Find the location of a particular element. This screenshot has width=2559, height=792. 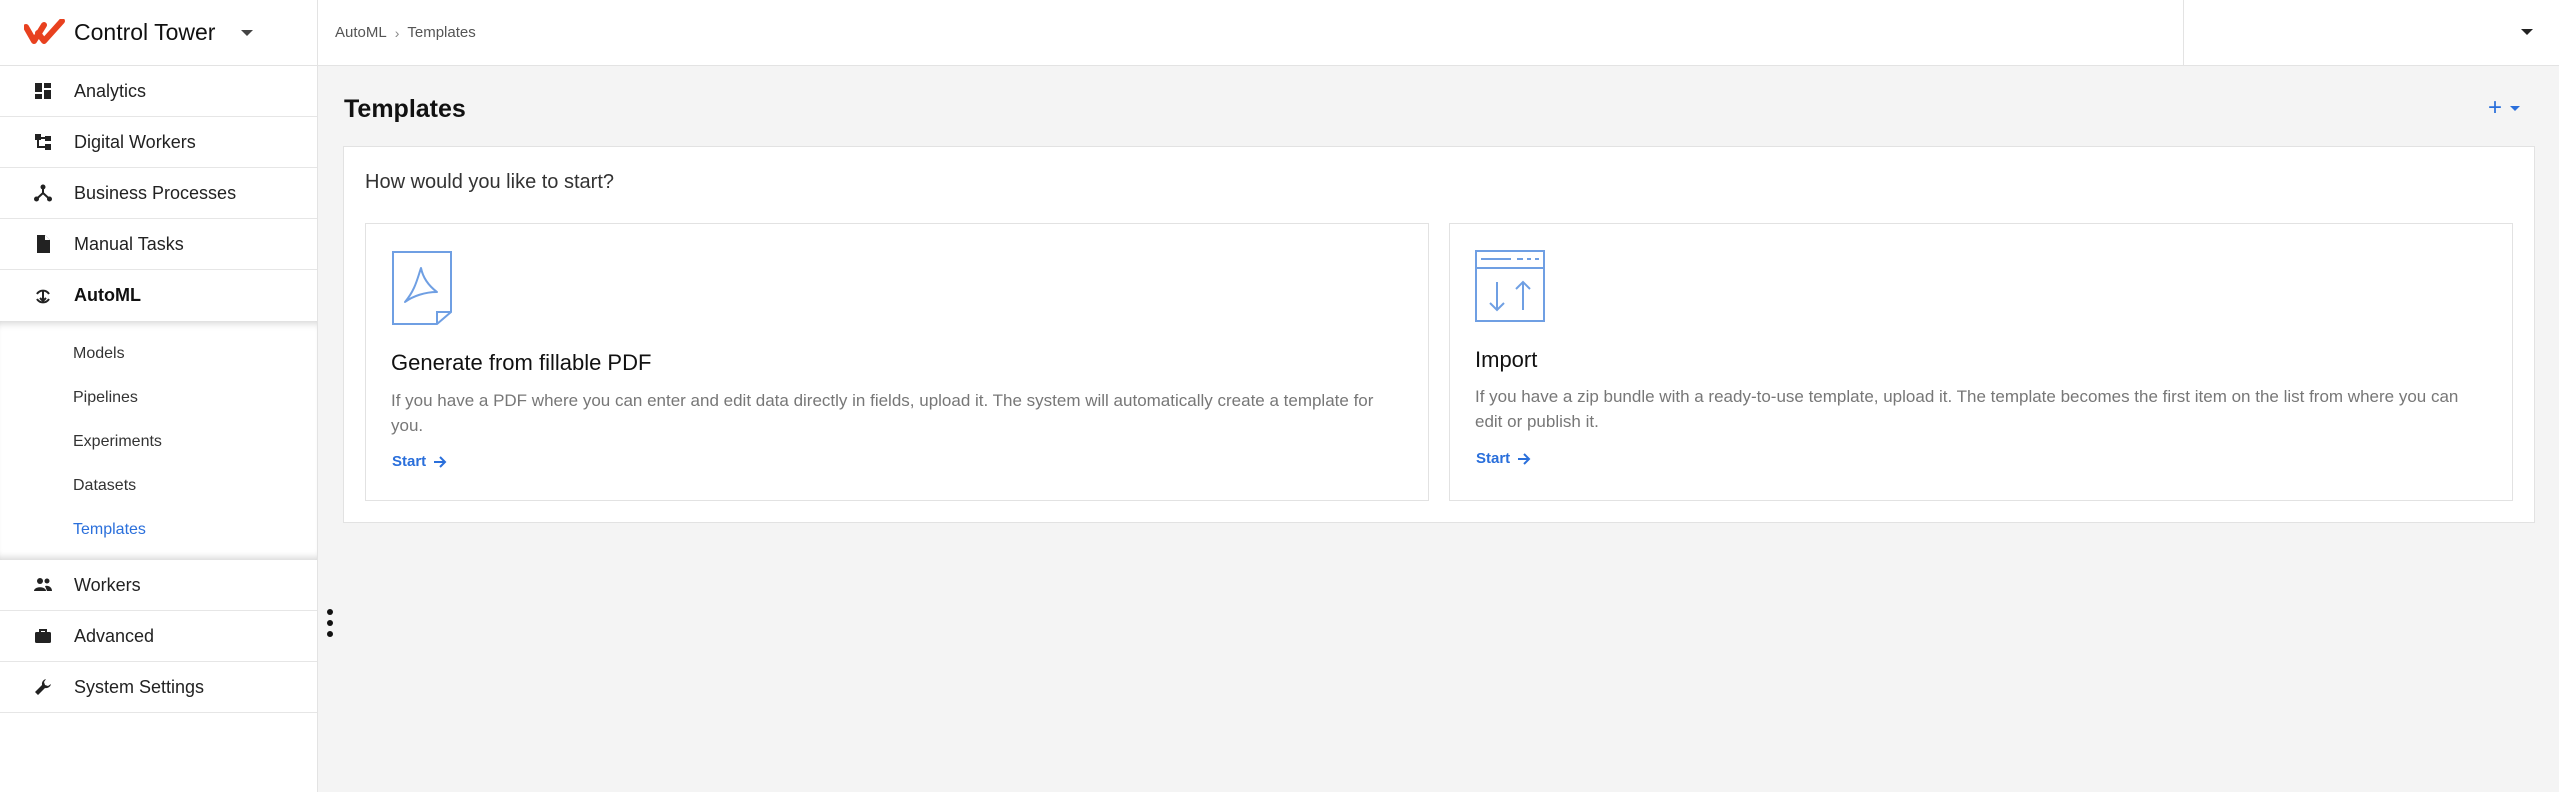

subnav-item-pipelines: Pipelines is located at coordinates (158, 398).